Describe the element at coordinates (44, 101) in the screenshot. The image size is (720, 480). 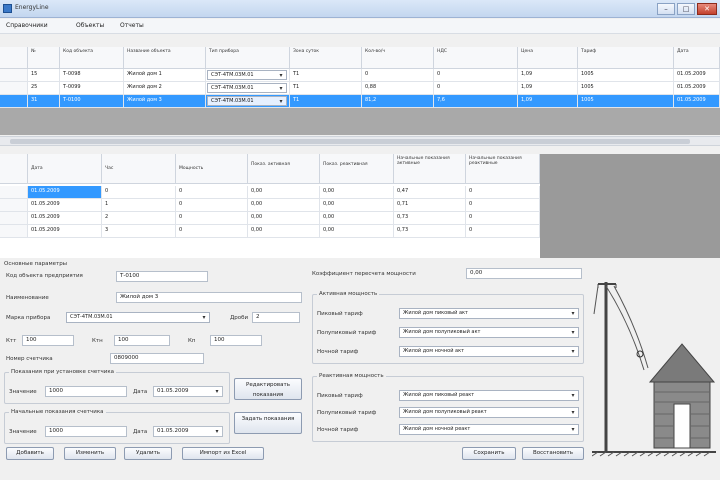
I see `cell-number: 31` at that location.